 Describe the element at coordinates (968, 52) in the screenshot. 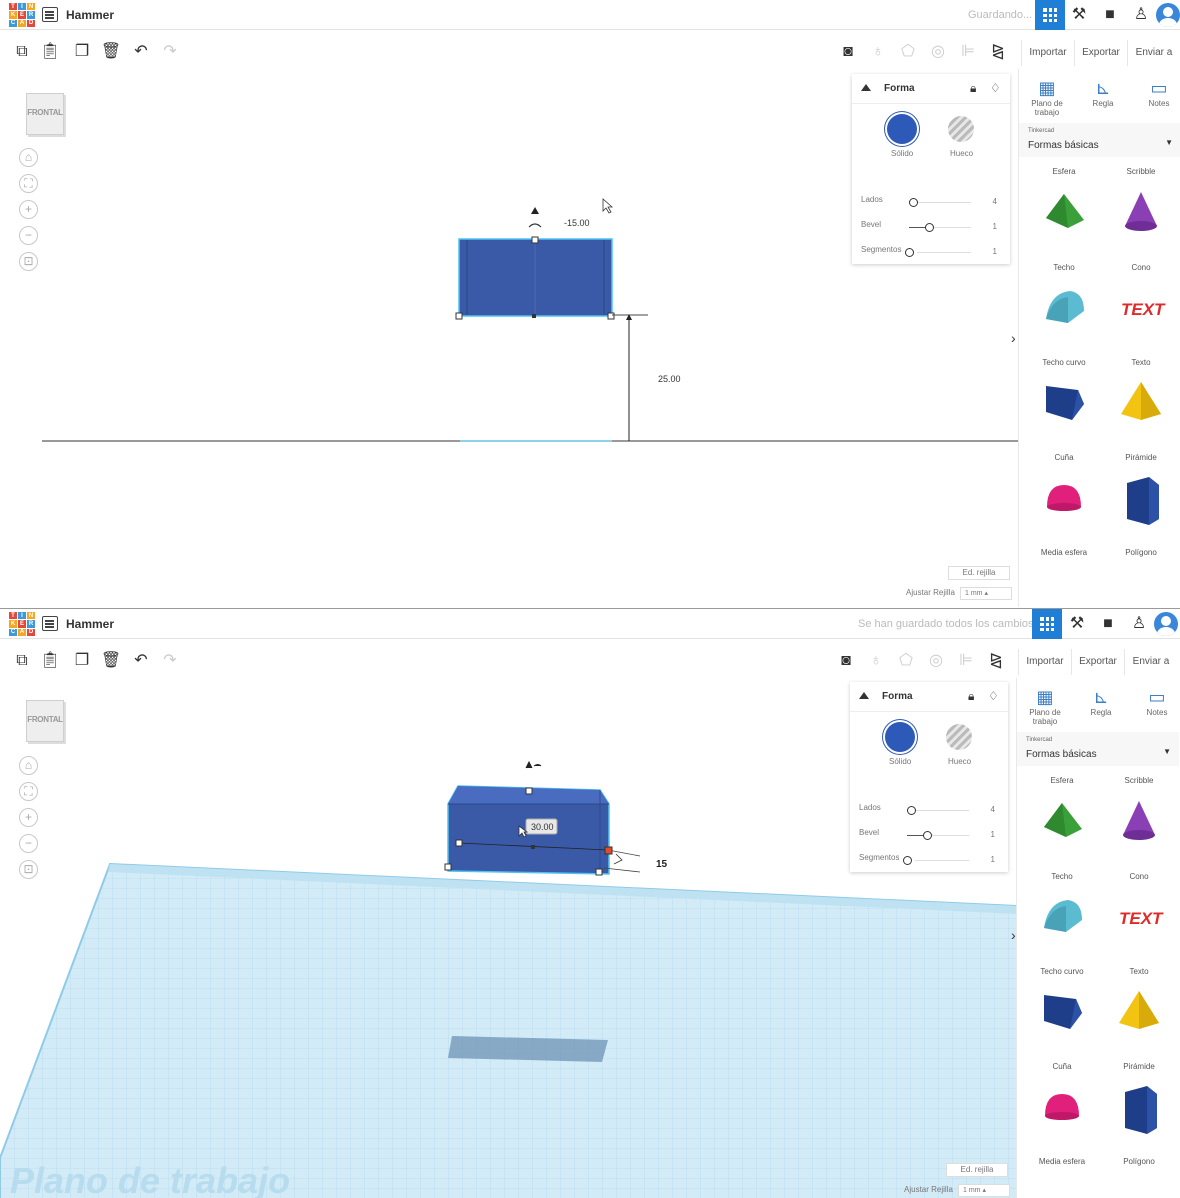

I see `align-icon: ⊫` at that location.